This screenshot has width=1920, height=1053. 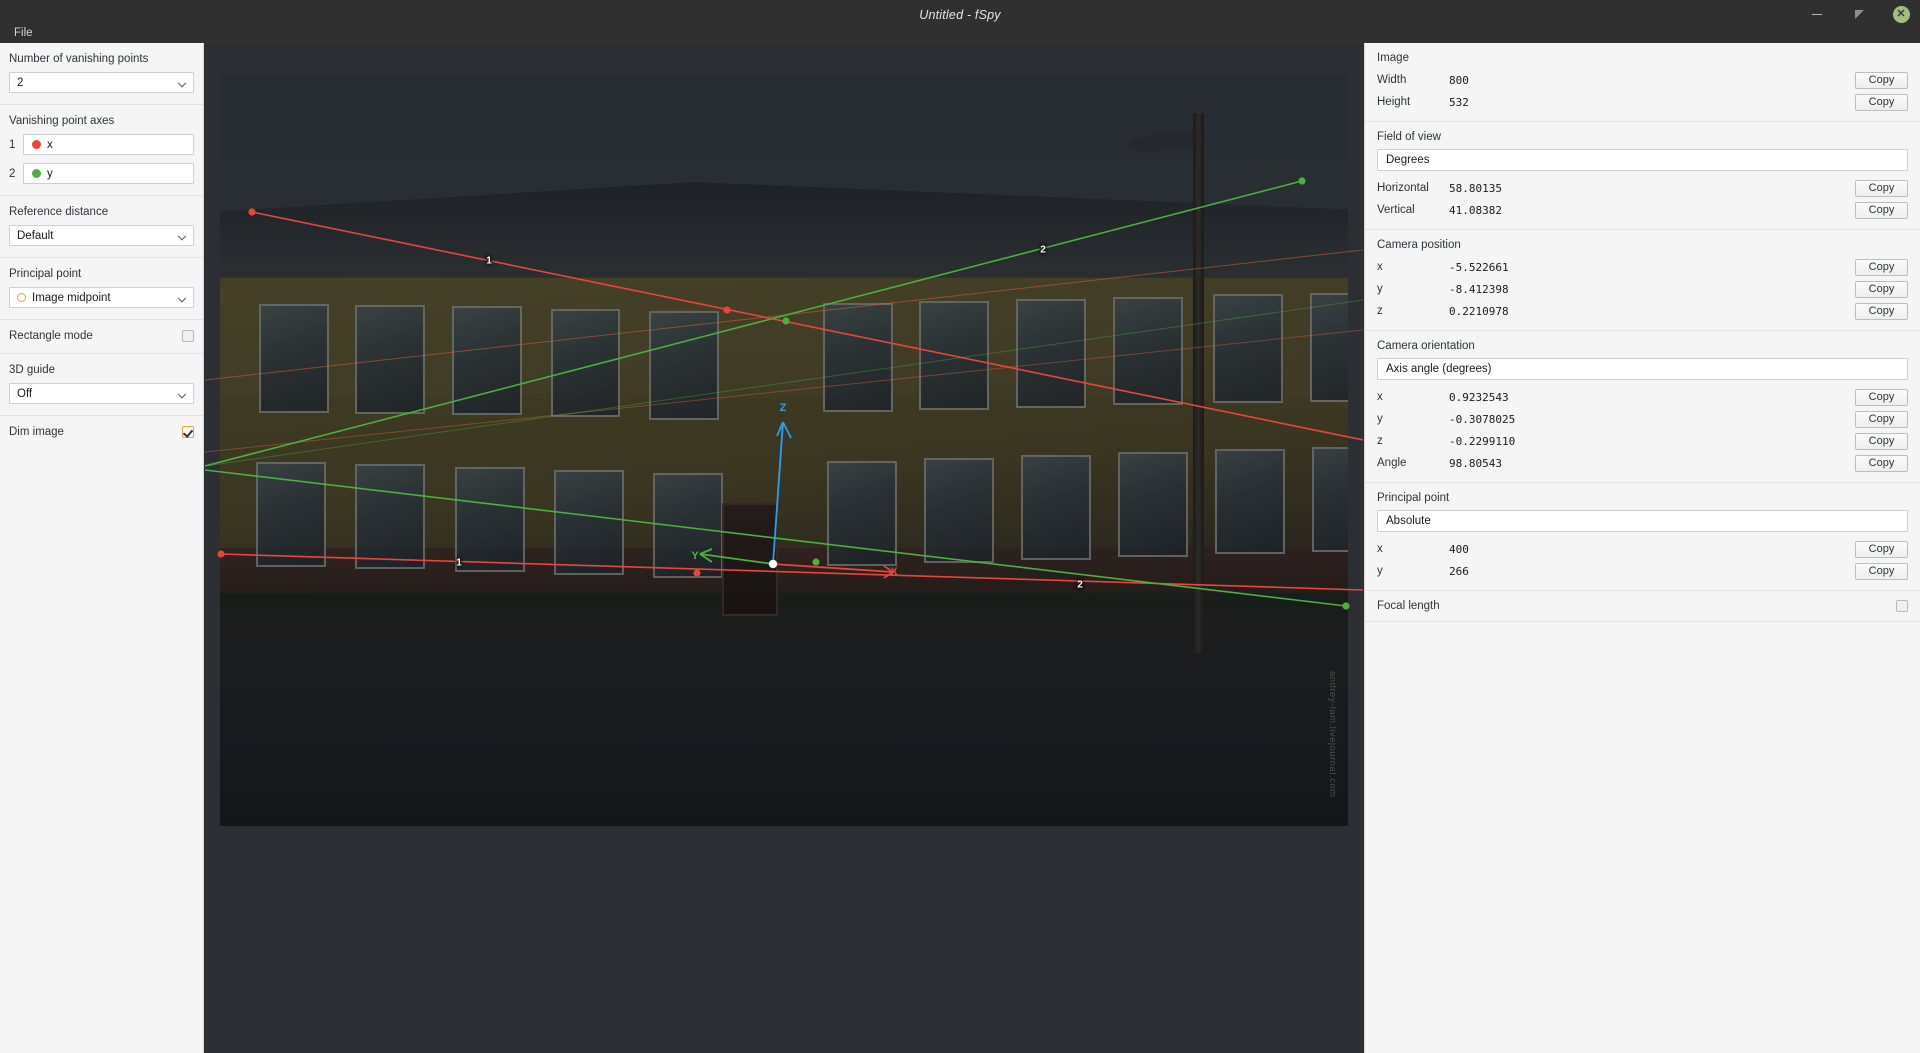 What do you see at coordinates (1881, 549) in the screenshot?
I see `copy-principal-point-x-button: Copy` at bounding box center [1881, 549].